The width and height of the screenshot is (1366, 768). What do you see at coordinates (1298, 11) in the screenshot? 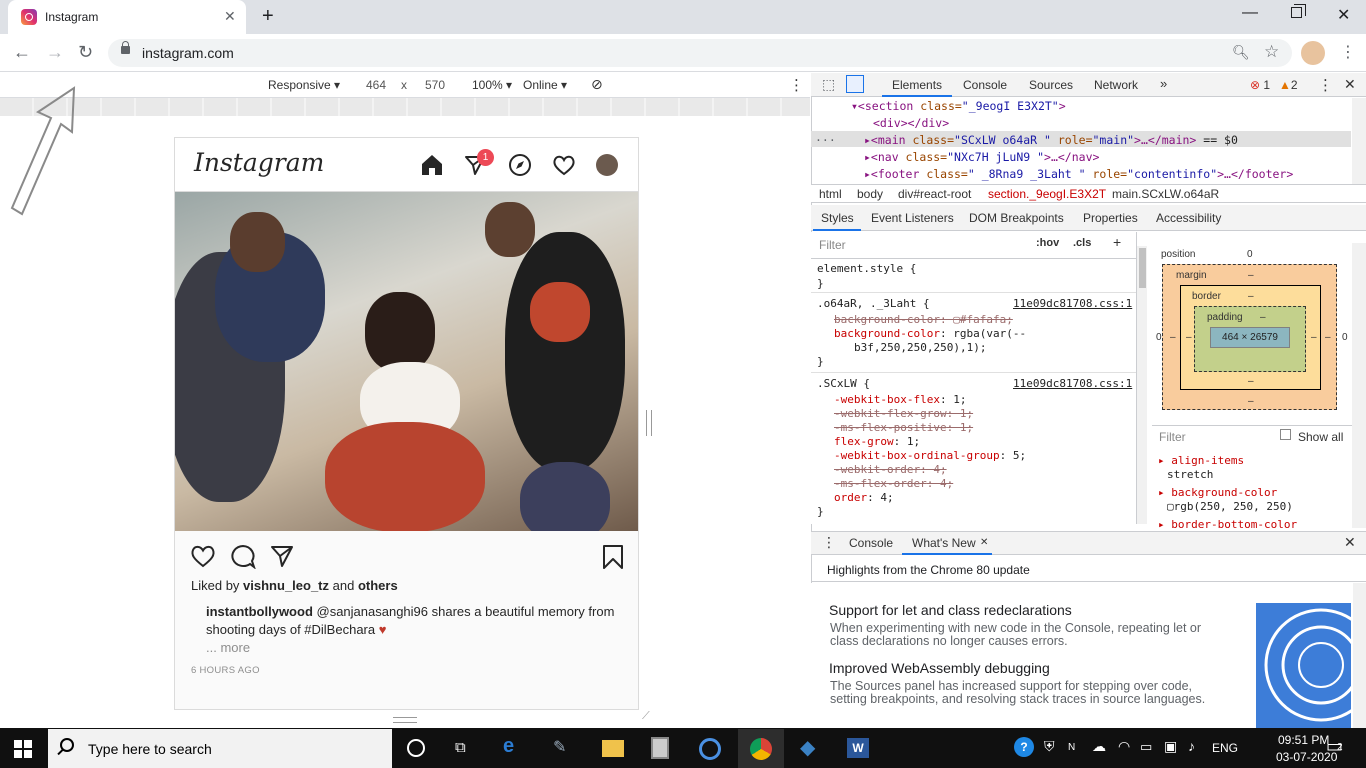
I see `restore-icon` at bounding box center [1298, 11].